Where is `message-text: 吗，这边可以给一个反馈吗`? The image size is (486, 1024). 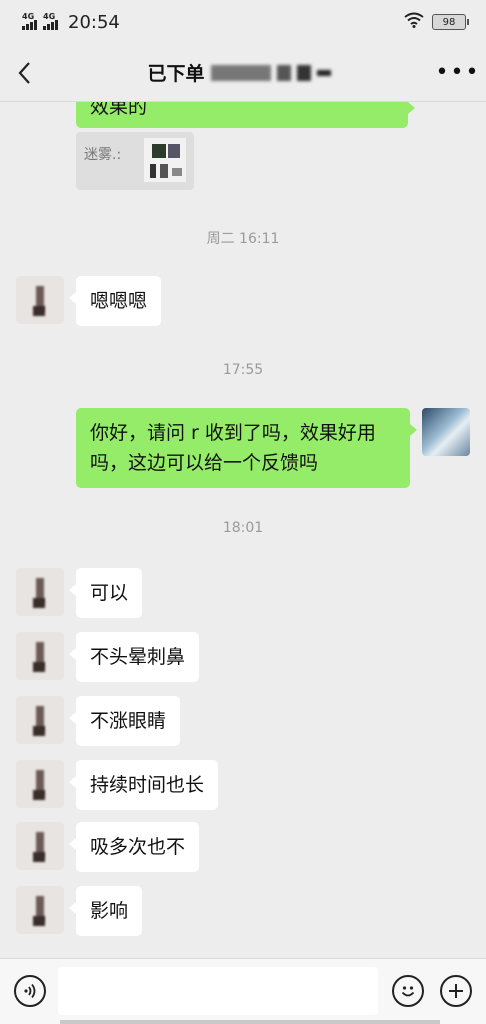 message-text: 吗，这边可以给一个反馈吗 is located at coordinates (204, 463).